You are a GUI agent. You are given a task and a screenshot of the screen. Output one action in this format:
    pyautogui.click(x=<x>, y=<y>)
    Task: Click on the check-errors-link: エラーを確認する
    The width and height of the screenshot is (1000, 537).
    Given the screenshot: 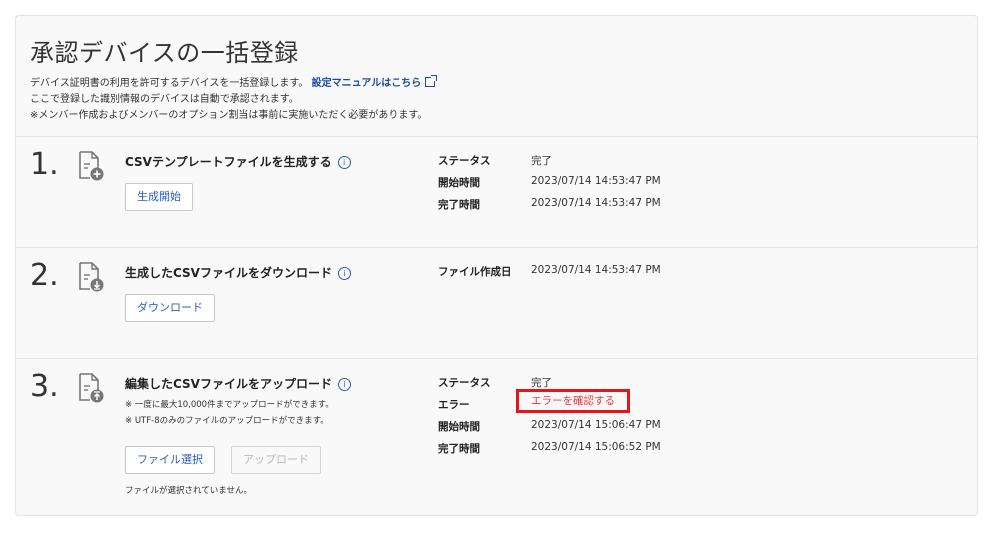 What is the action you would take?
    pyautogui.click(x=573, y=401)
    